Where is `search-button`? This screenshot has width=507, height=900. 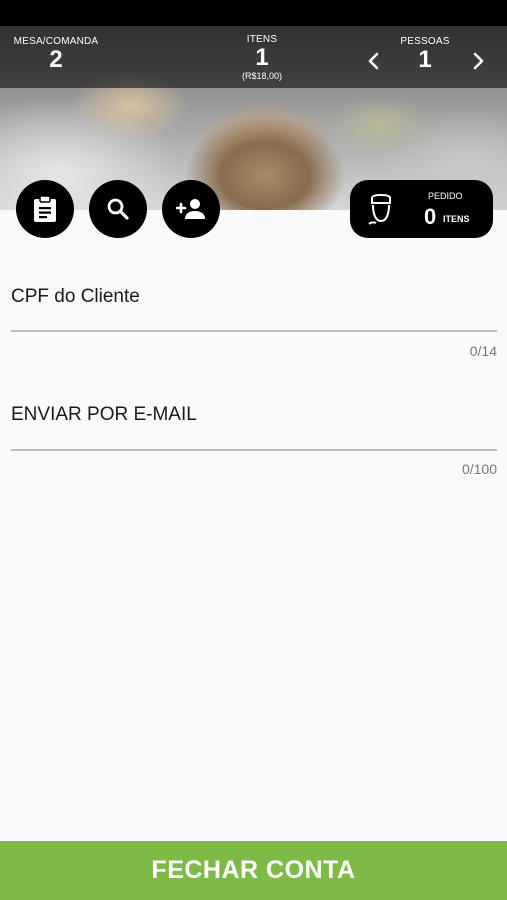 search-button is located at coordinates (118, 209).